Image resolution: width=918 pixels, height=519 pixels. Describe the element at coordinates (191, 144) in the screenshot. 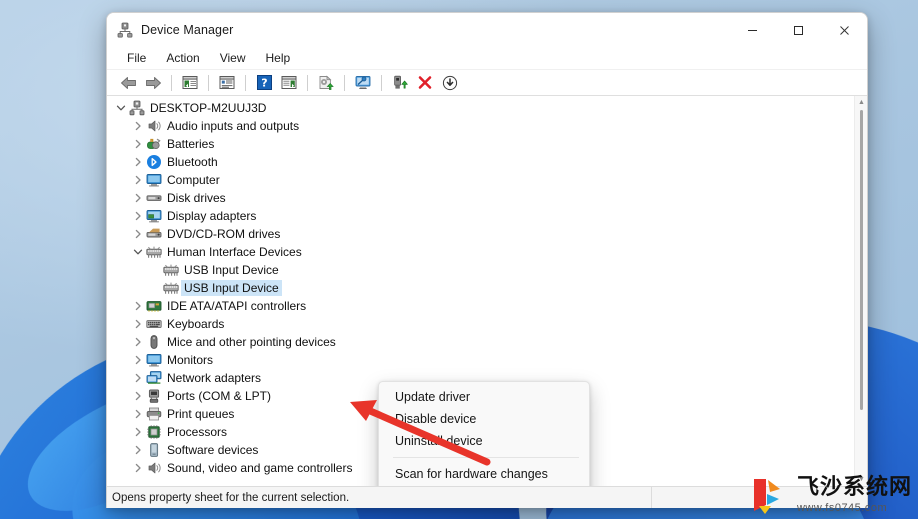

I see `tree-item-label: Batteries` at that location.